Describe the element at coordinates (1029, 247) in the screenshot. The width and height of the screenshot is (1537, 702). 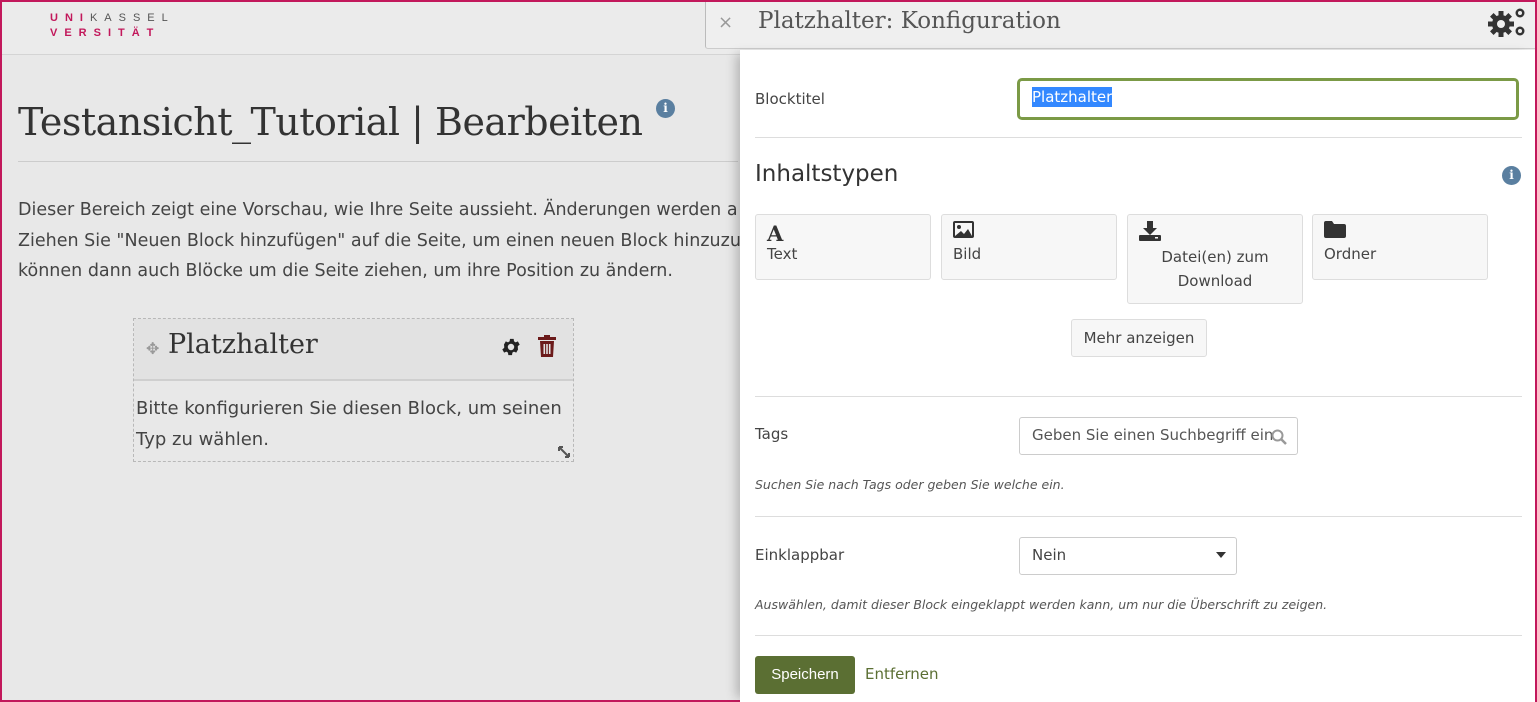
I see `content-type-image: Bild` at that location.